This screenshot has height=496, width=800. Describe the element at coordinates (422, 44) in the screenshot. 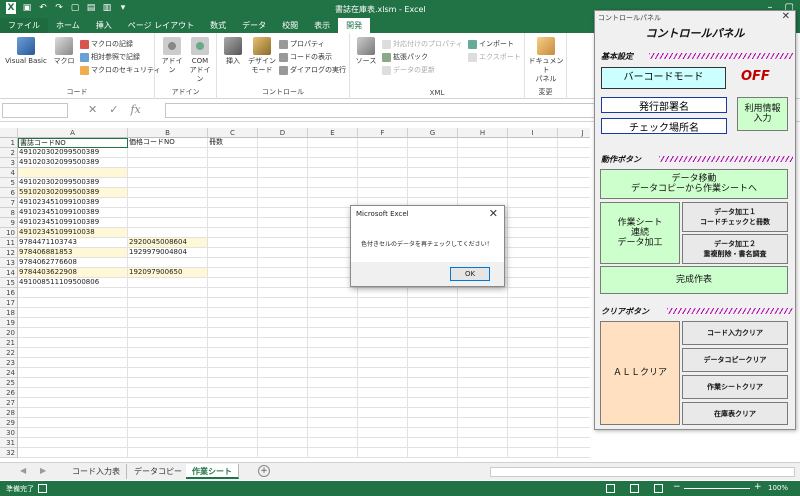

I see `map-properties-button: 対応付けのプロパティ` at that location.